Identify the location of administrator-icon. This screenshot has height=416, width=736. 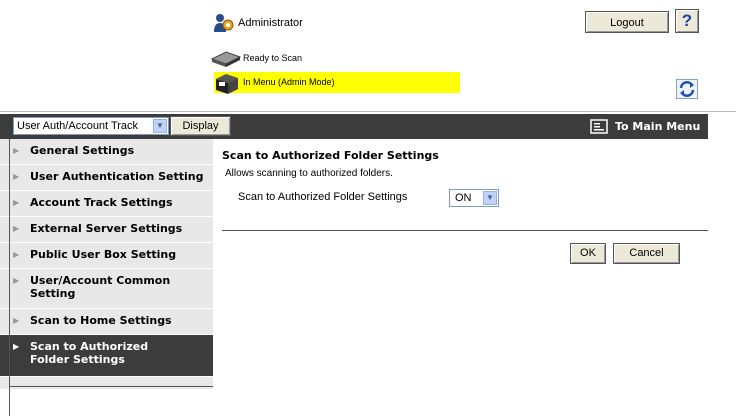
(224, 23).